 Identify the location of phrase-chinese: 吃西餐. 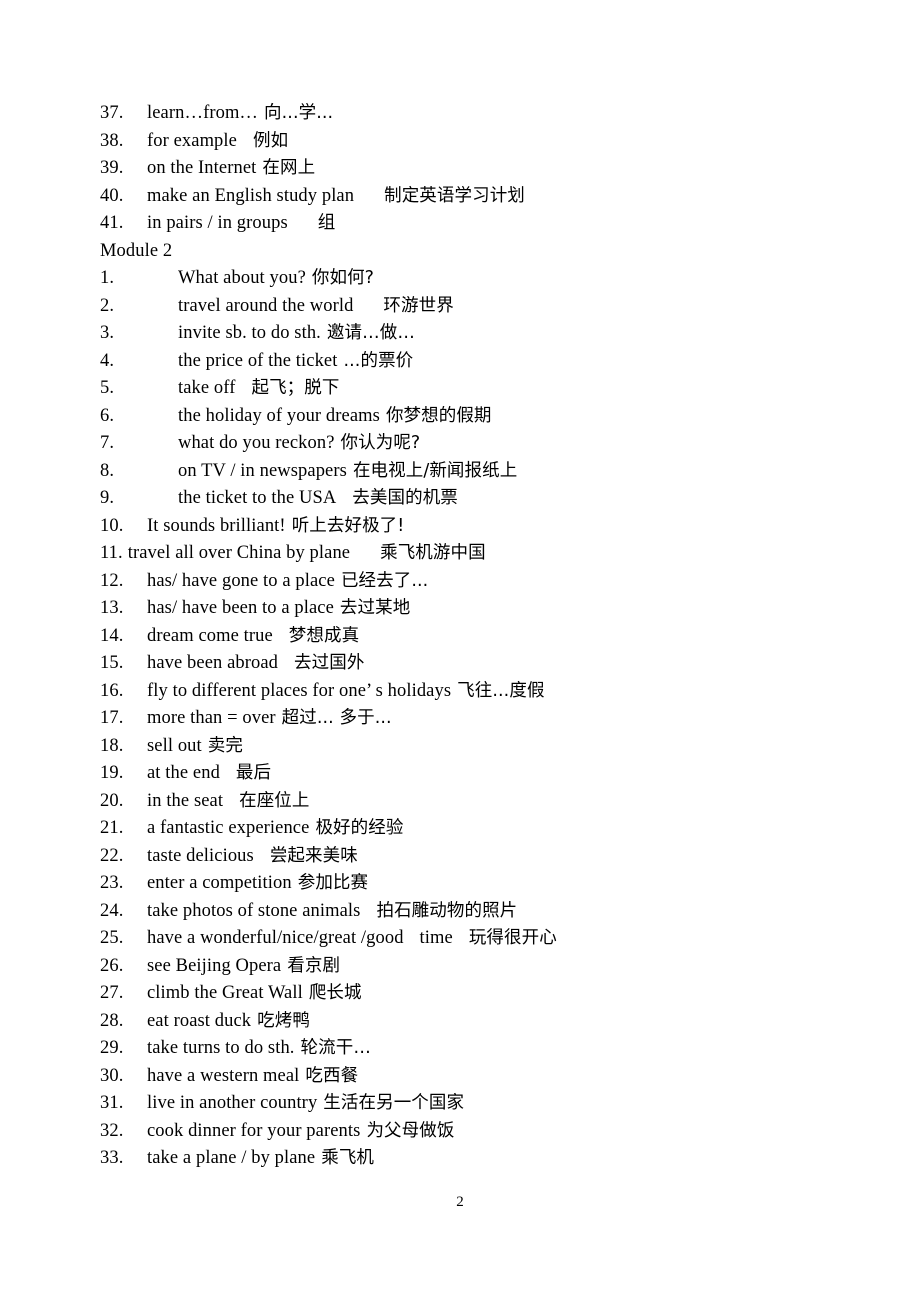
(332, 1075).